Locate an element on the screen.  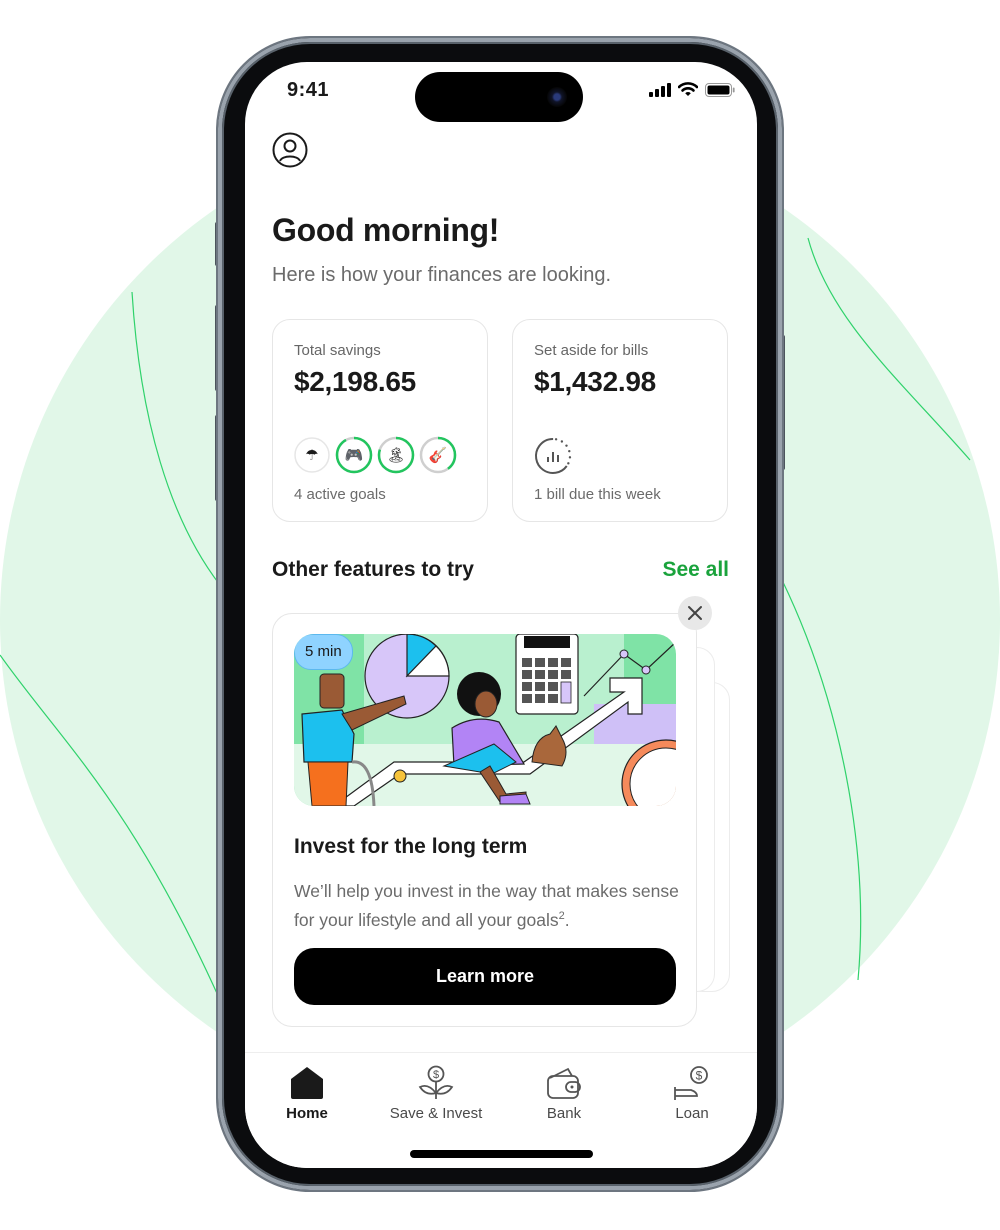
tab-home-label: Home is located at coordinates (307, 1113).